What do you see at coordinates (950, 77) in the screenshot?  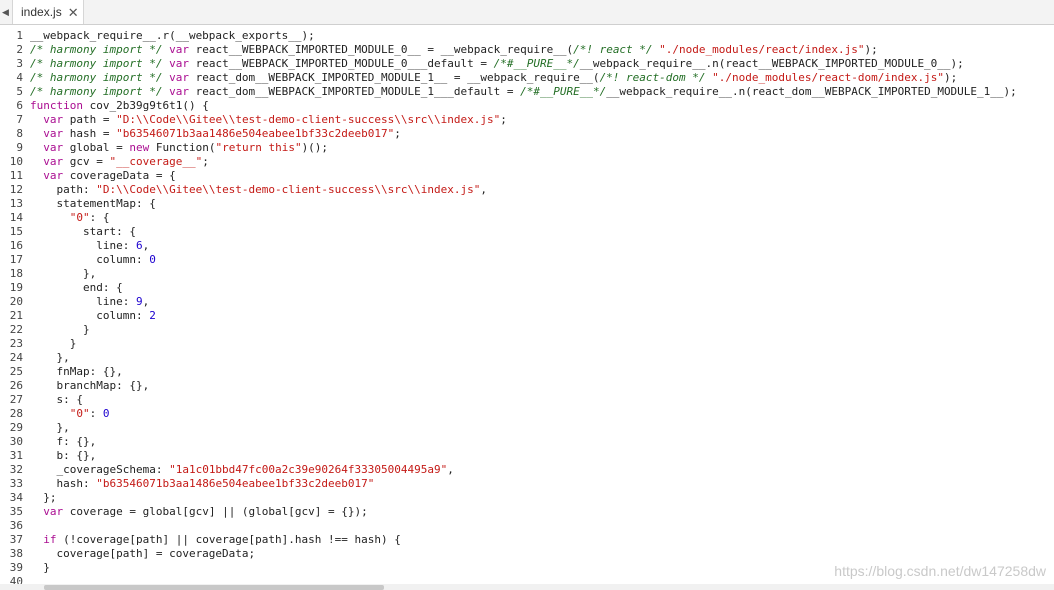 I see `code-token: );` at bounding box center [950, 77].